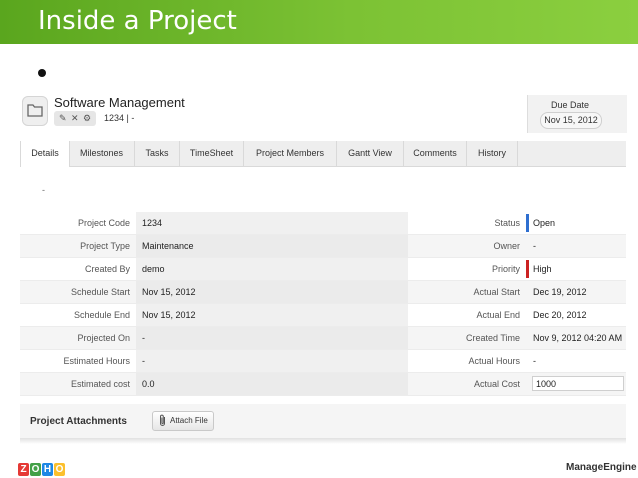  Describe the element at coordinates (319, 22) in the screenshot. I see `slide-banner: Inside a Project` at that location.